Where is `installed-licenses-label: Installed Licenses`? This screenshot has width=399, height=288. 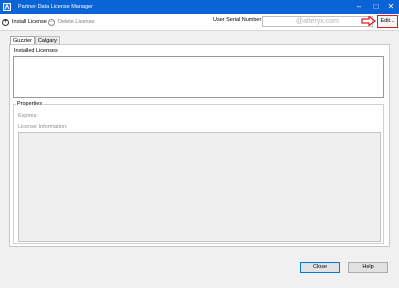 installed-licenses-label: Installed Licenses is located at coordinates (36, 51).